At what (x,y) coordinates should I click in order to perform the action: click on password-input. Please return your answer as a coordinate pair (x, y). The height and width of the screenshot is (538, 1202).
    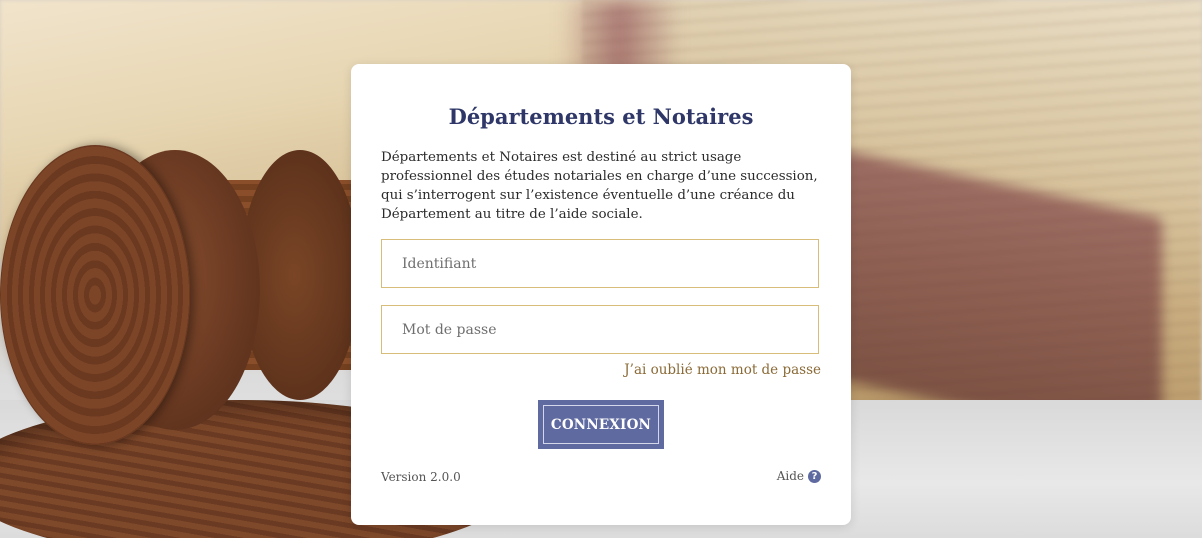
    Looking at the image, I should click on (600, 329).